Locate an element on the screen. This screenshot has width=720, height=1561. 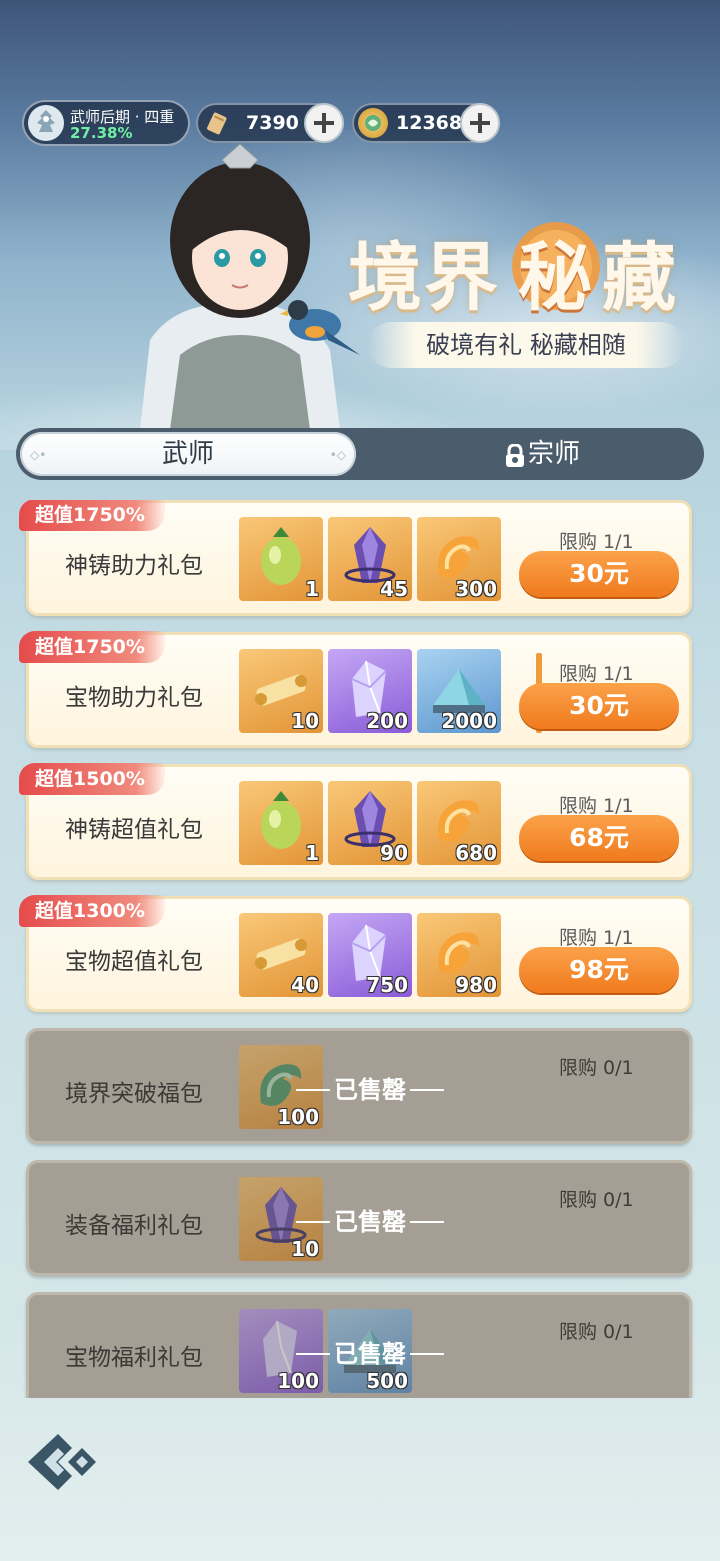
item-qty: 750 is located at coordinates (387, 985).